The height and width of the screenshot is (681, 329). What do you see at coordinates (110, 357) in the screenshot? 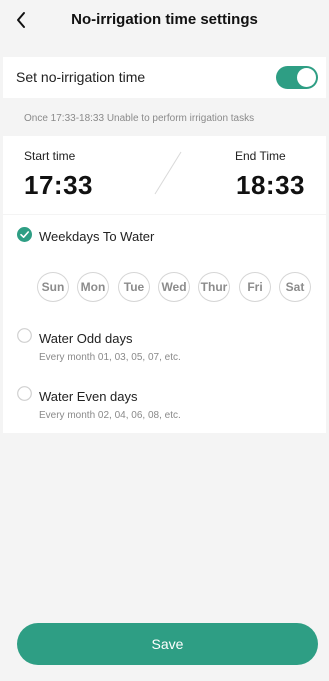
I see `odd-days-description: Every month 01, 03, 05, 07, etc.` at bounding box center [110, 357].